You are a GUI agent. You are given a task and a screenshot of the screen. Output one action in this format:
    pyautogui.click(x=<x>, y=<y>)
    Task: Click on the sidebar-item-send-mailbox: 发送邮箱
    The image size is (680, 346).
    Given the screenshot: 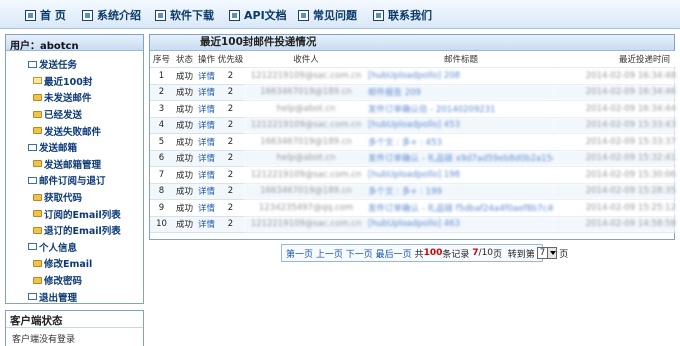 What is the action you would take?
    pyautogui.click(x=74, y=147)
    